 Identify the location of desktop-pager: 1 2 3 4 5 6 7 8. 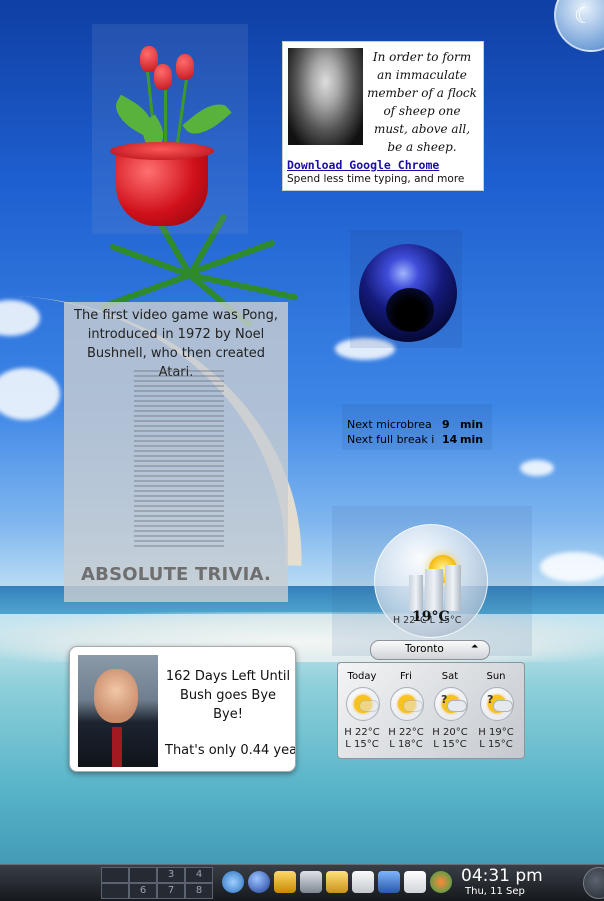
(157, 883).